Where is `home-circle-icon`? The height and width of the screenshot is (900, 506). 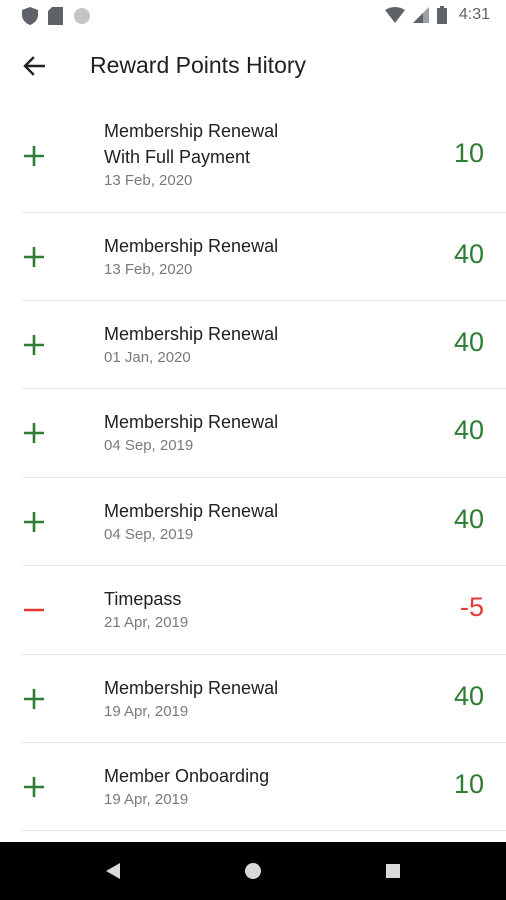
home-circle-icon is located at coordinates (253, 871).